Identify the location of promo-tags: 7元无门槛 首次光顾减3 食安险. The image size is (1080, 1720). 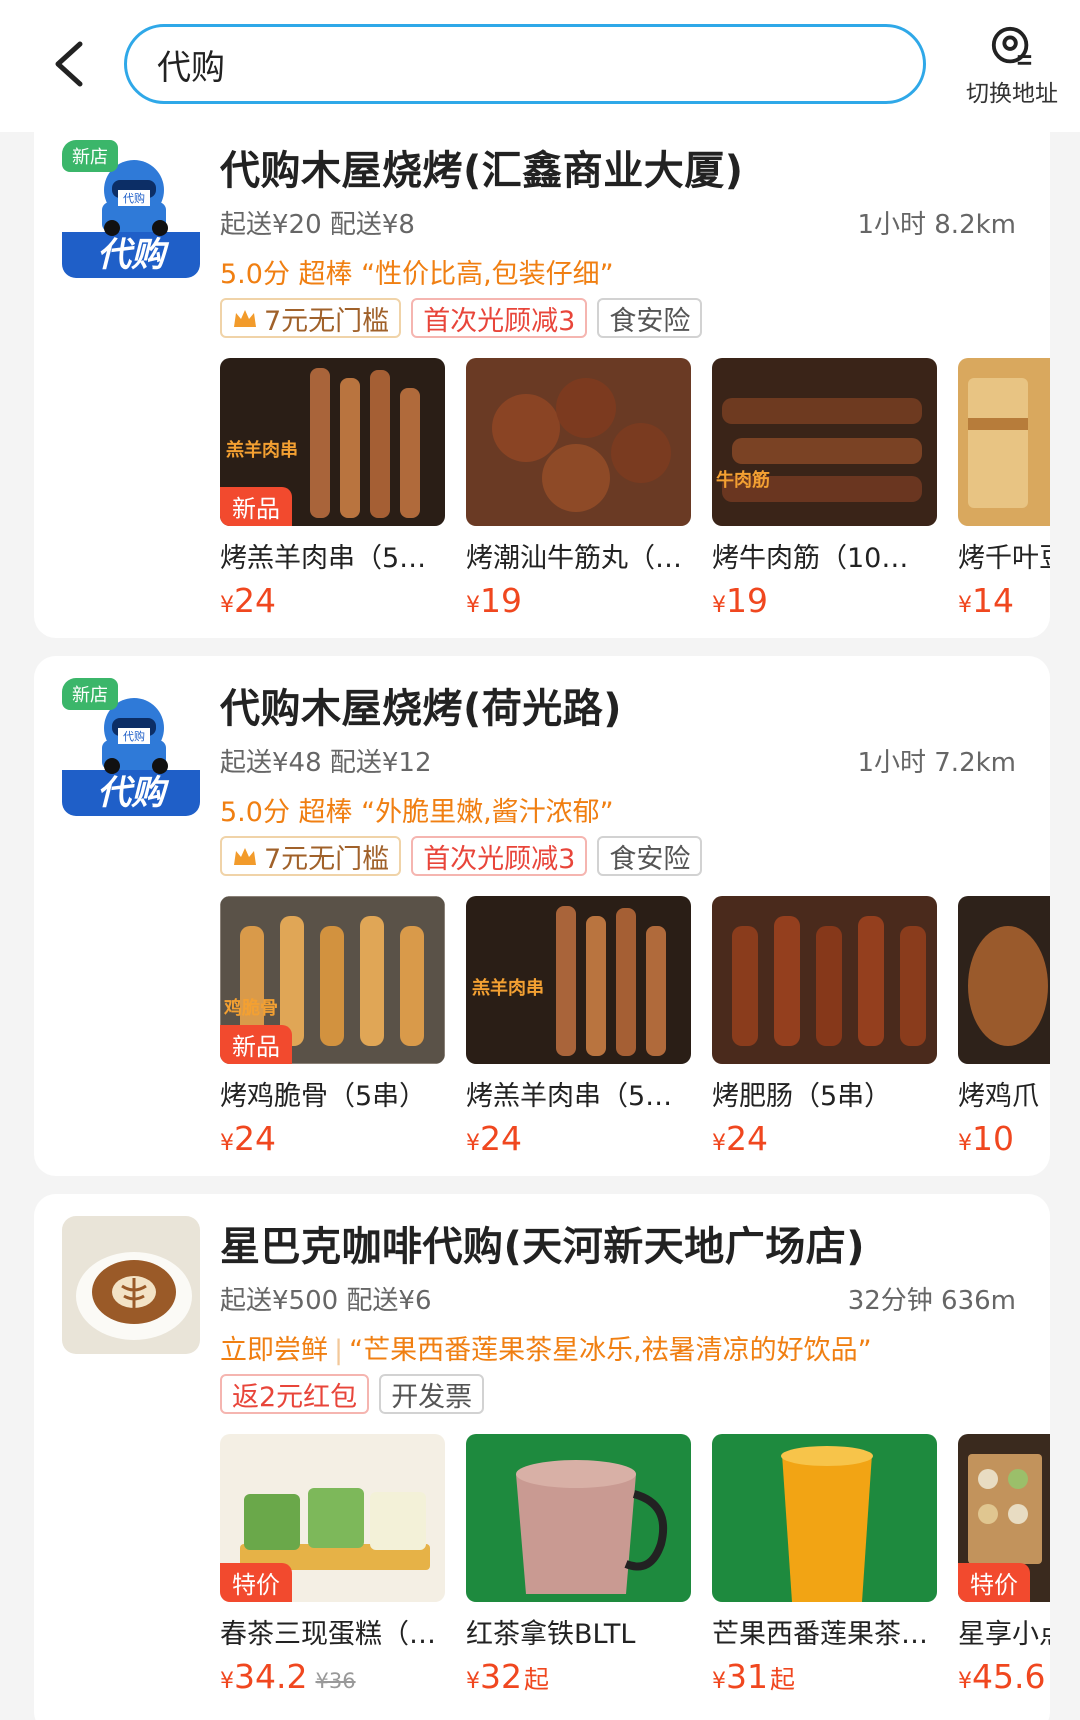
(461, 856).